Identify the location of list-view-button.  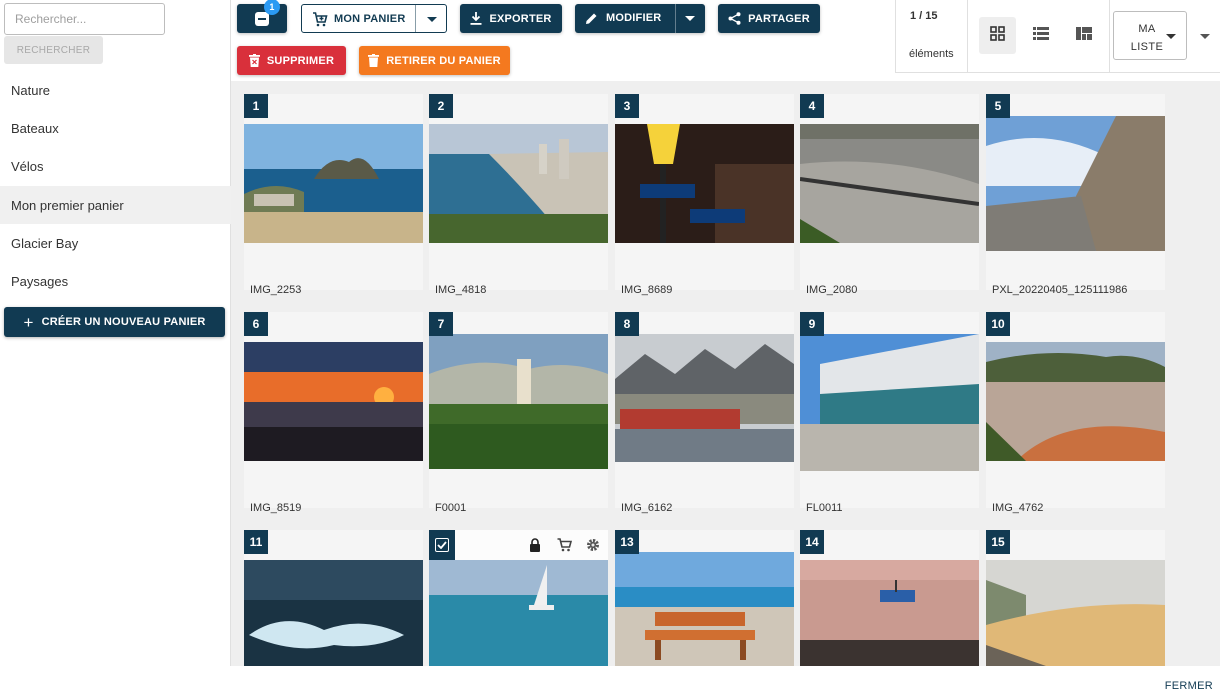
(1040, 35).